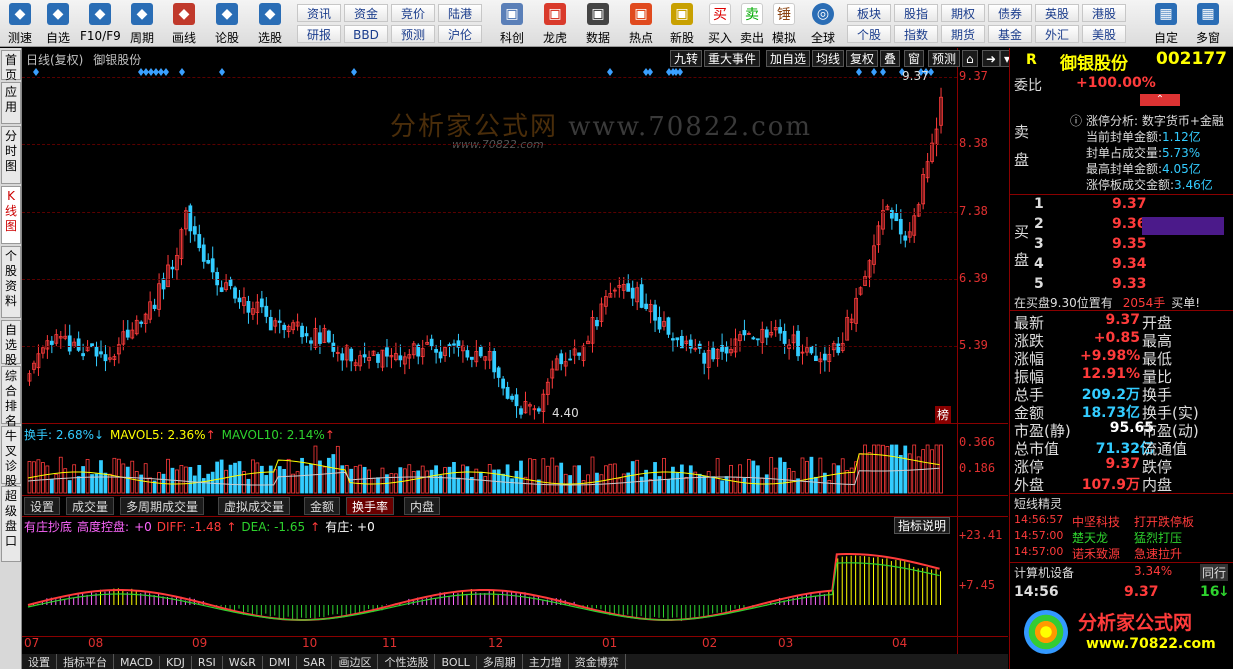 This screenshot has height=669, width=1233. Describe the element at coordinates (11, 343) in the screenshot. I see `left-tab-5: 自选股` at that location.